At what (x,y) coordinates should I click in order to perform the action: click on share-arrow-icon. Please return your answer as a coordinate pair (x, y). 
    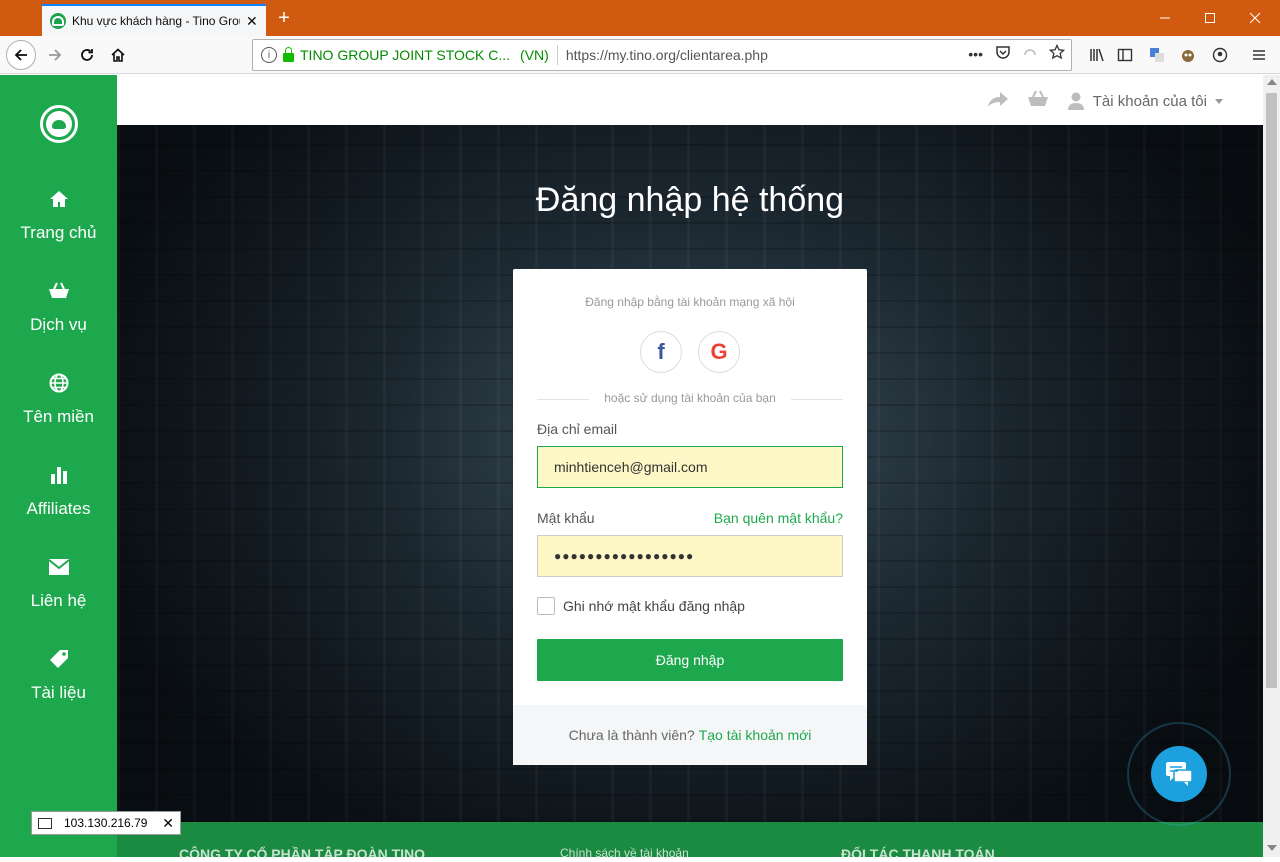
    Looking at the image, I should click on (998, 101).